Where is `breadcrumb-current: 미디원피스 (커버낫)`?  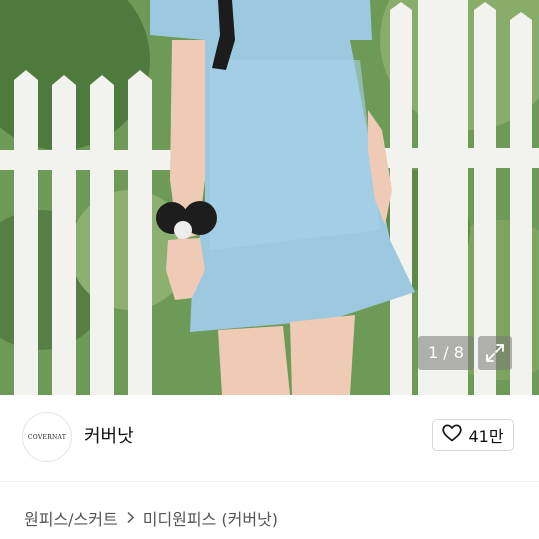
breadcrumb-current: 미디원피스 (커버낫) is located at coordinates (210, 518).